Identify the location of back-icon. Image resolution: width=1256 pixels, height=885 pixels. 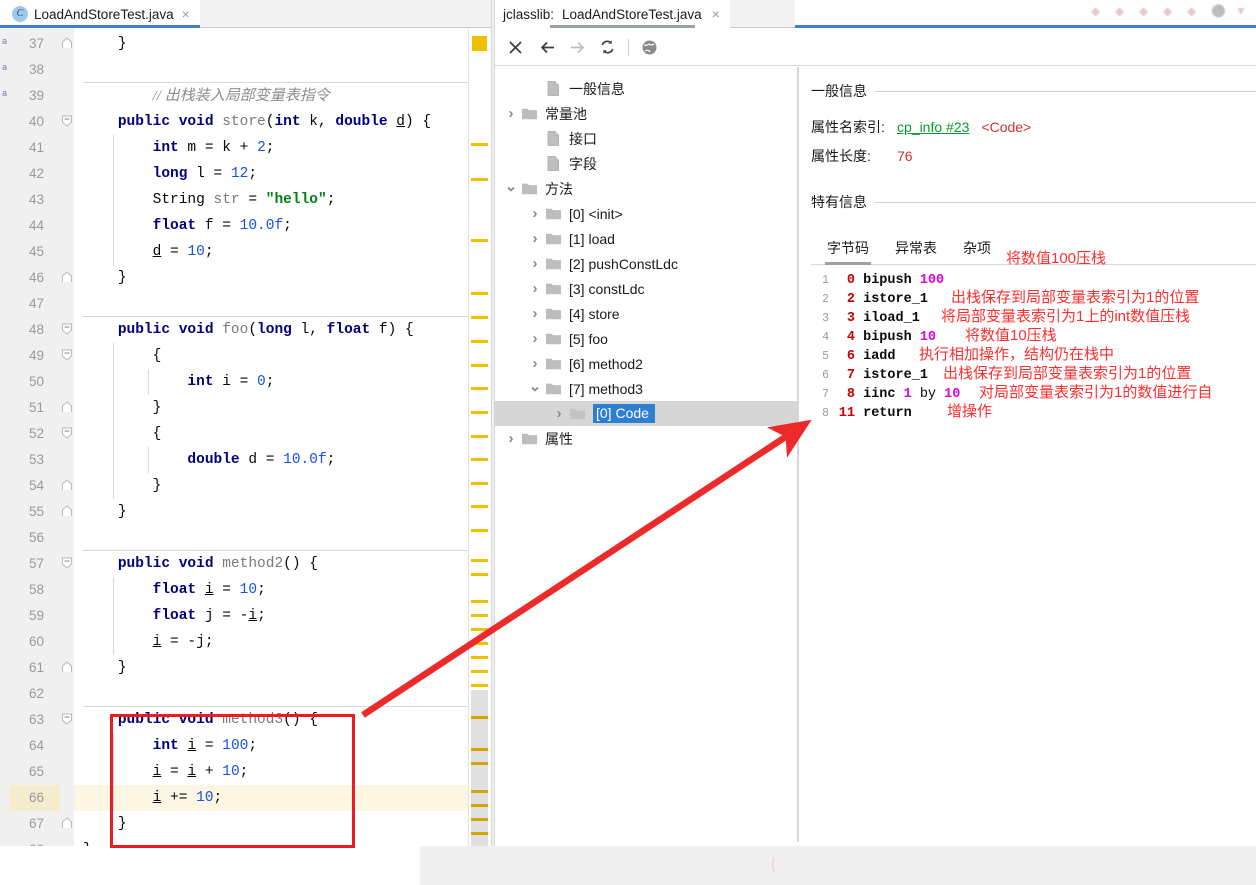
(547, 47).